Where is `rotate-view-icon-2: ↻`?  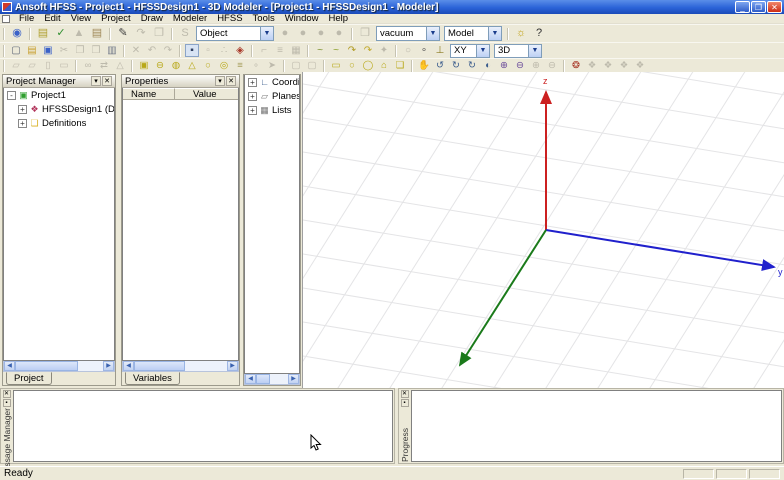
rotate-view-icon-2: ↻ is located at coordinates (456, 66).